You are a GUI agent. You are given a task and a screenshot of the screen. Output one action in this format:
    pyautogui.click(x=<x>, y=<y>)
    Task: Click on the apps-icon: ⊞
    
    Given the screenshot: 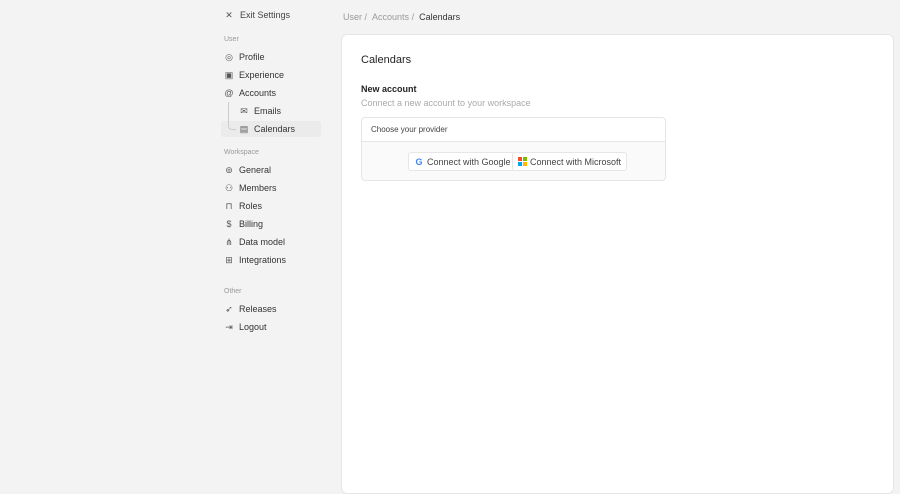 What is the action you would take?
    pyautogui.click(x=229, y=259)
    